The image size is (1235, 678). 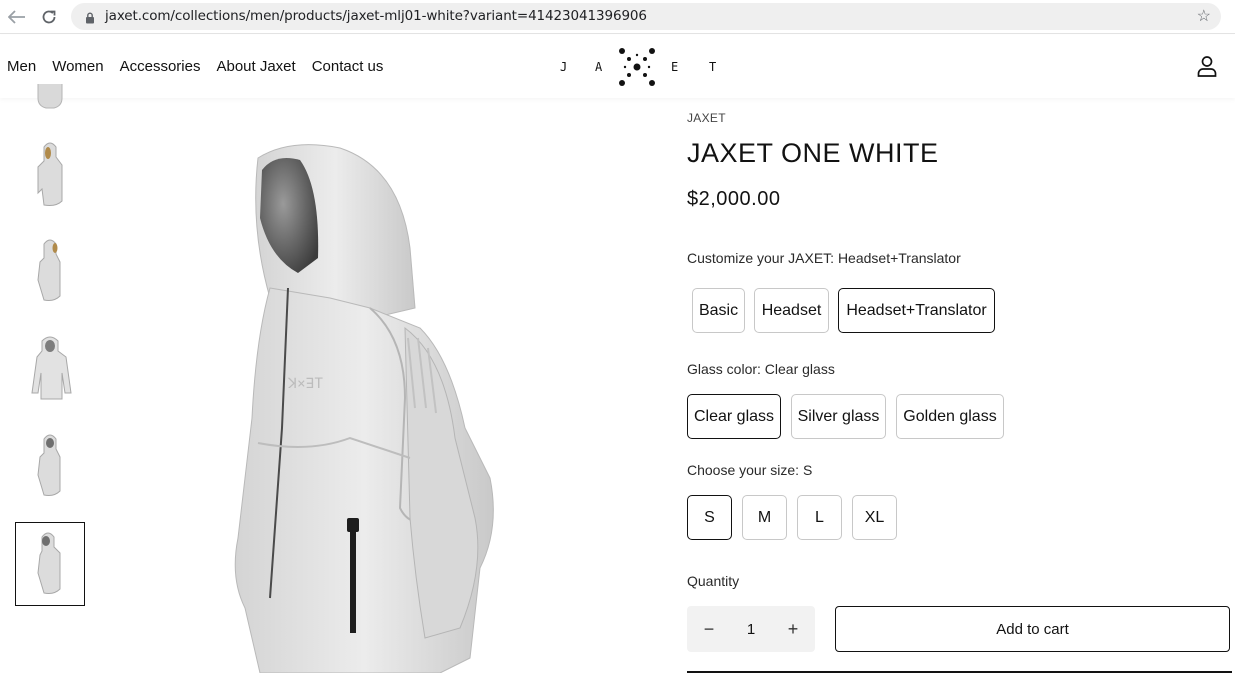 What do you see at coordinates (761, 369) in the screenshot?
I see `glass-color-label: Glass color: Clear glass` at bounding box center [761, 369].